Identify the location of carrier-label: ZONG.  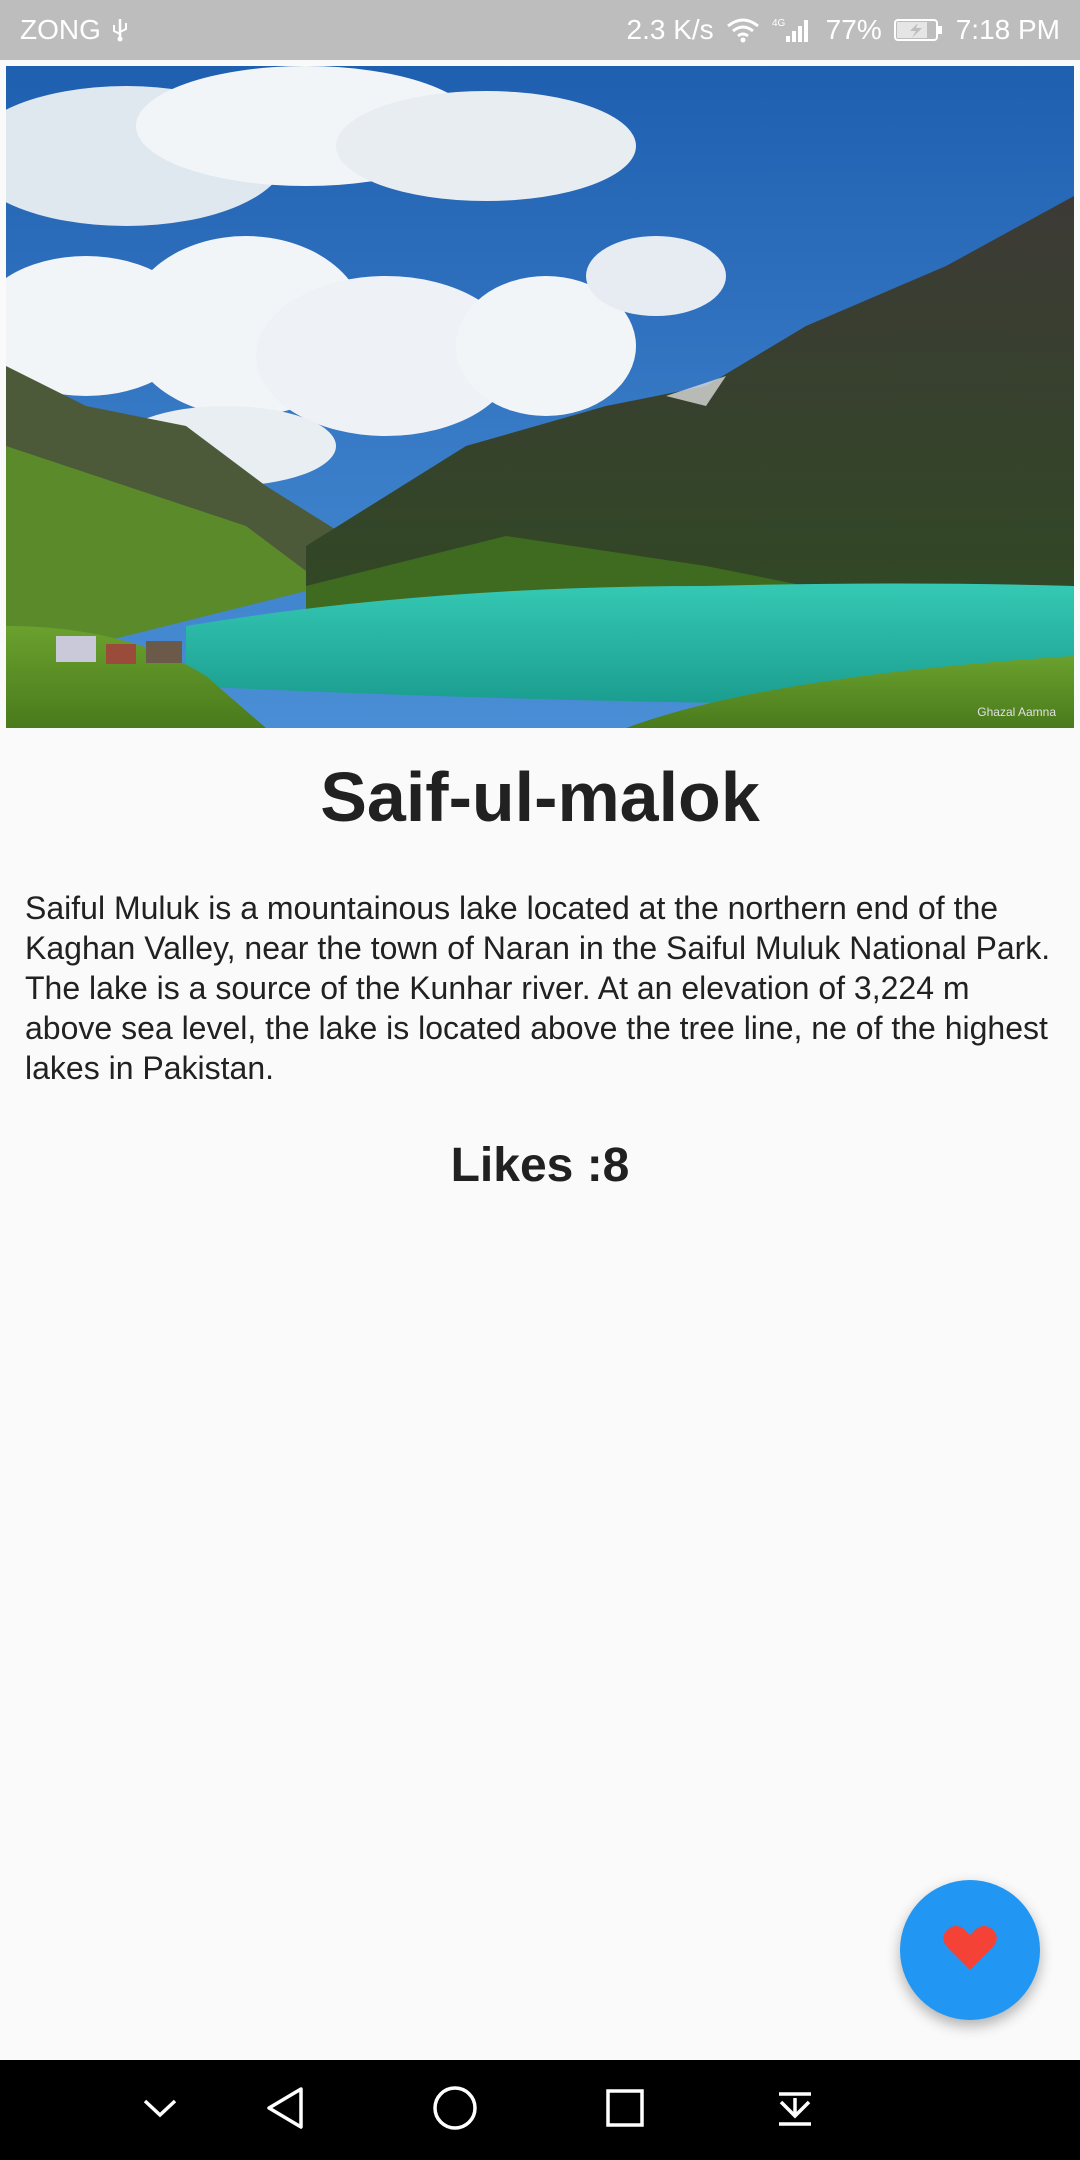
(60, 29).